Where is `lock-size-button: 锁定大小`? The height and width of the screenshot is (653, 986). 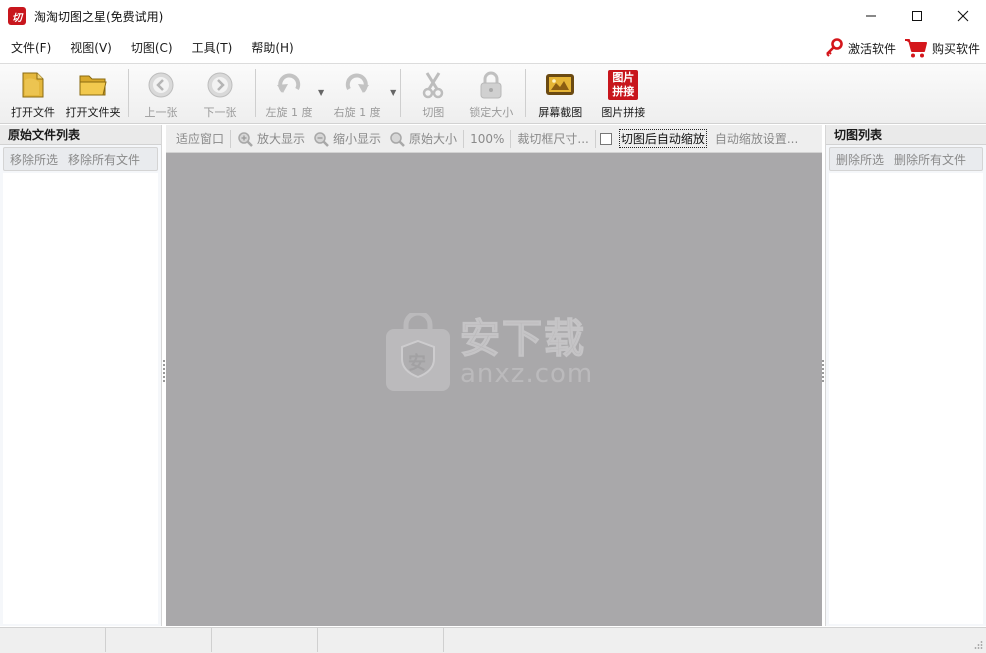 lock-size-button: 锁定大小 is located at coordinates (491, 93).